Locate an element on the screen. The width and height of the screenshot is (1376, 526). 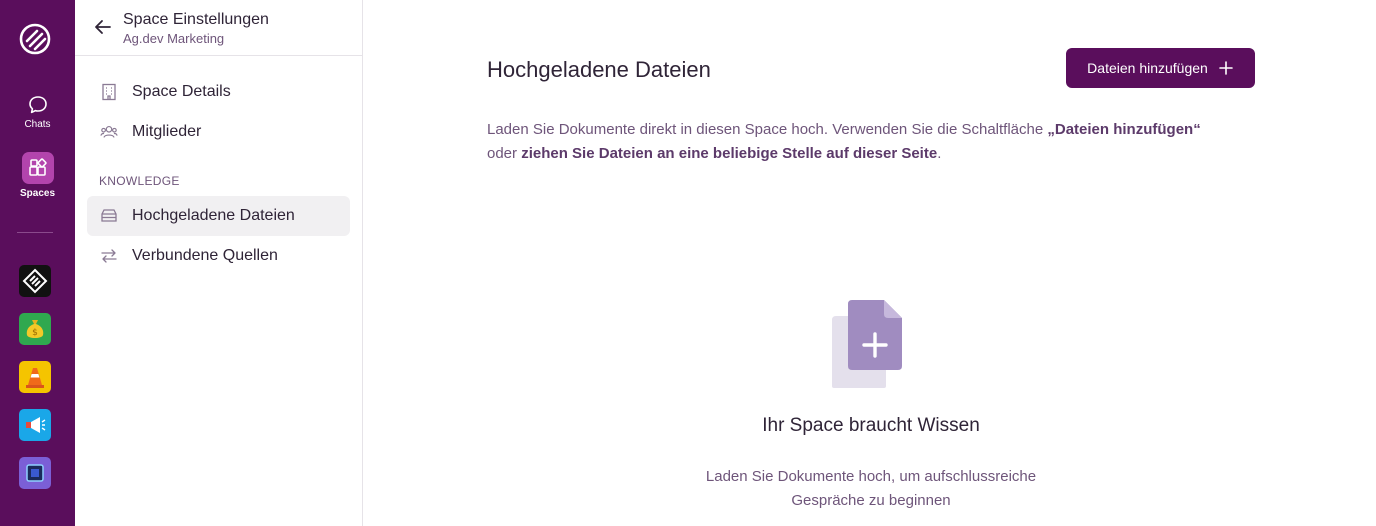
plus-icon is located at coordinates (1226, 68).